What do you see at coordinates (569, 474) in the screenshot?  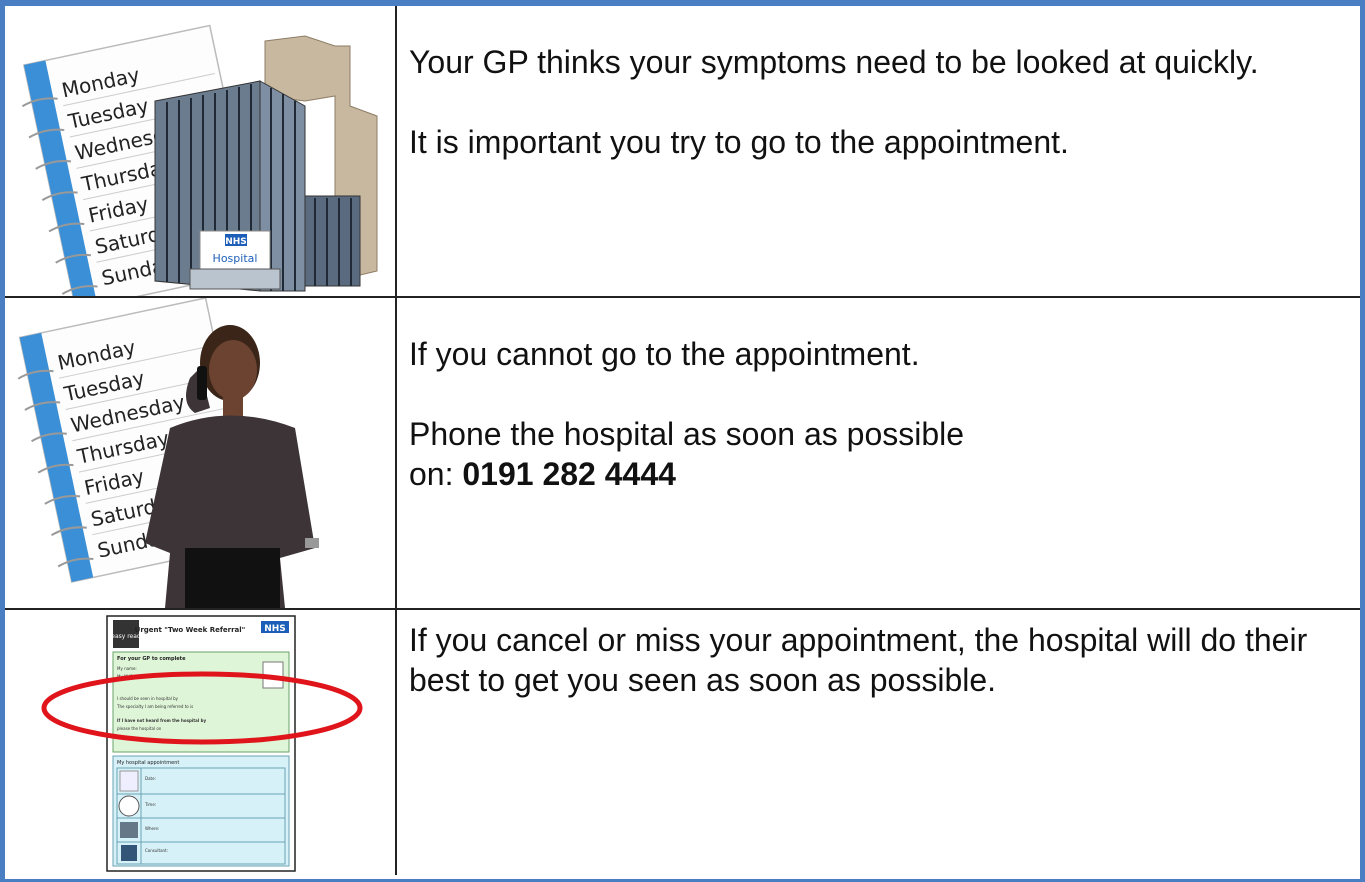 I see `phone-number: 0191 282 4444` at bounding box center [569, 474].